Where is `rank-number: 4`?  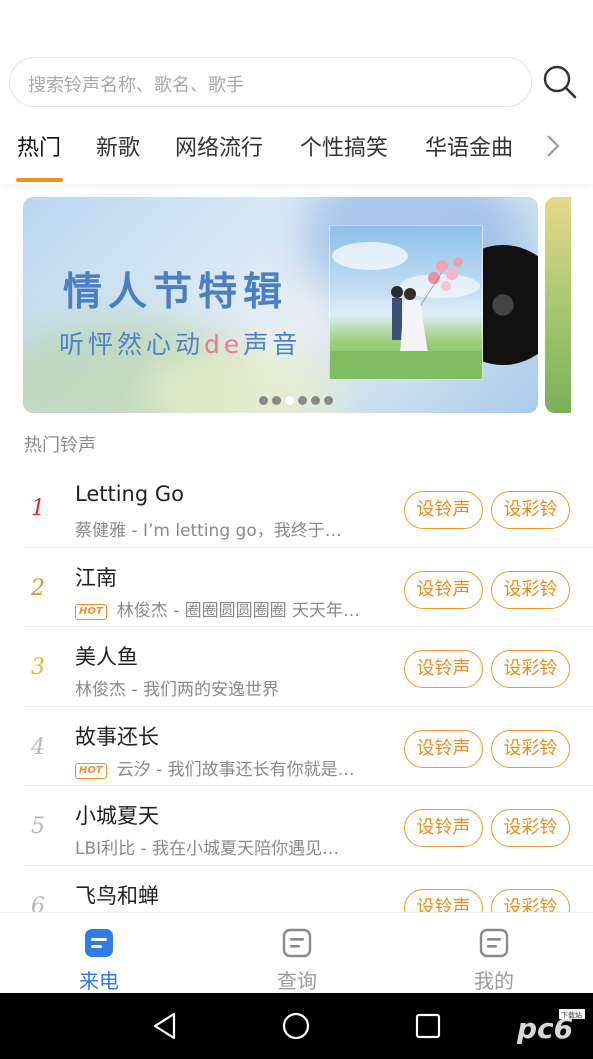 rank-number: 4 is located at coordinates (38, 747).